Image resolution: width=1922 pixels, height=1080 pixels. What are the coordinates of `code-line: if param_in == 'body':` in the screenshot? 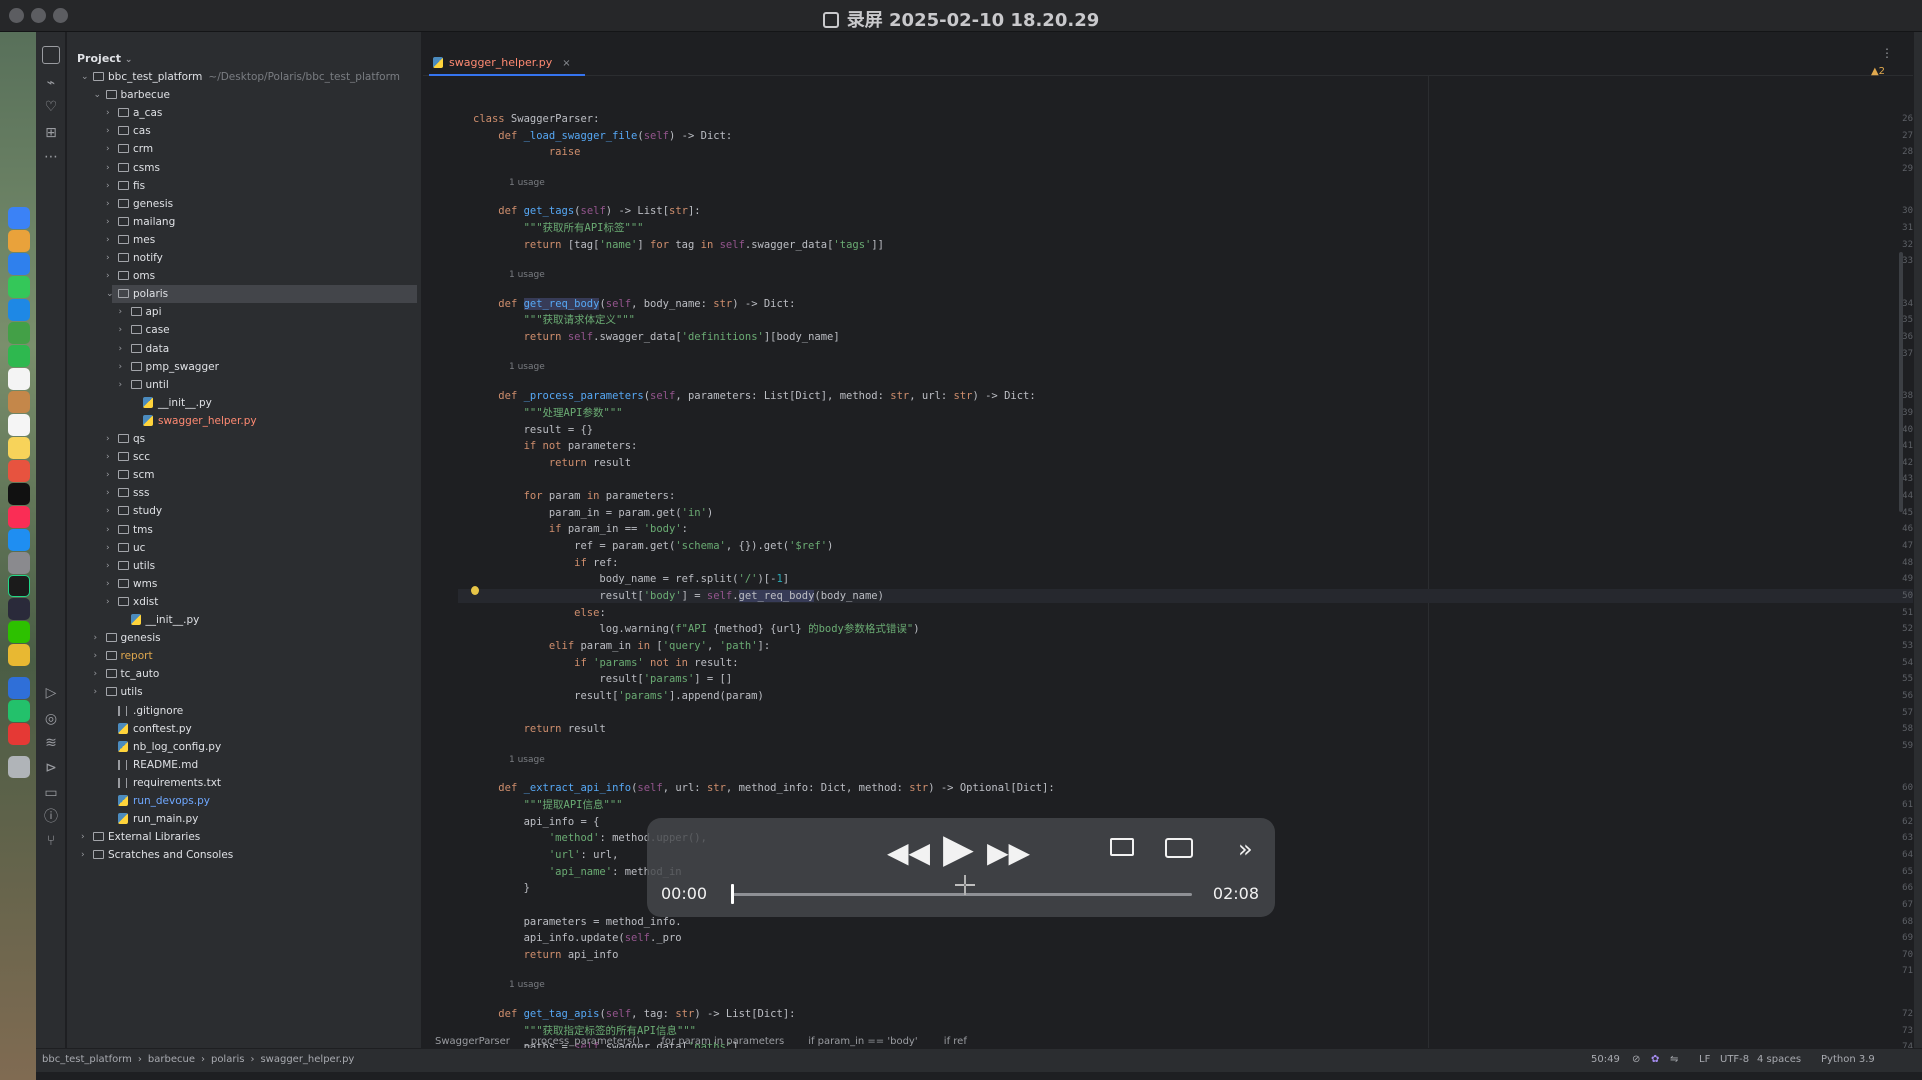 It's located at (580, 529).